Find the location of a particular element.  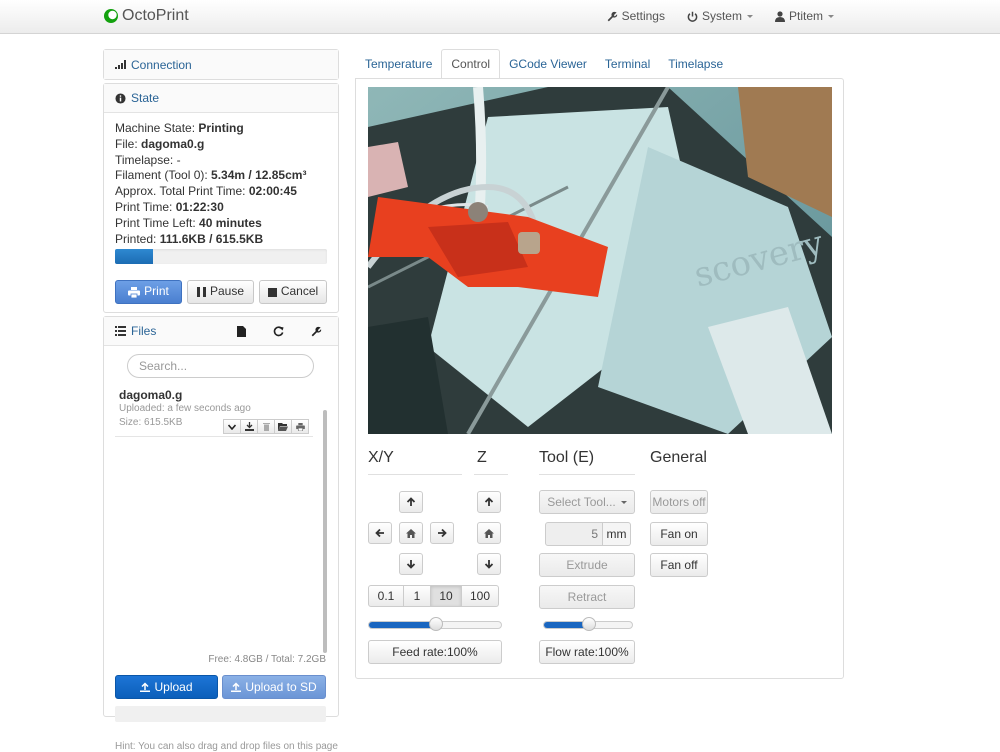

filament-row: Filament (Tool 0): 5.34m / 12.85cm³ is located at coordinates (221, 176).